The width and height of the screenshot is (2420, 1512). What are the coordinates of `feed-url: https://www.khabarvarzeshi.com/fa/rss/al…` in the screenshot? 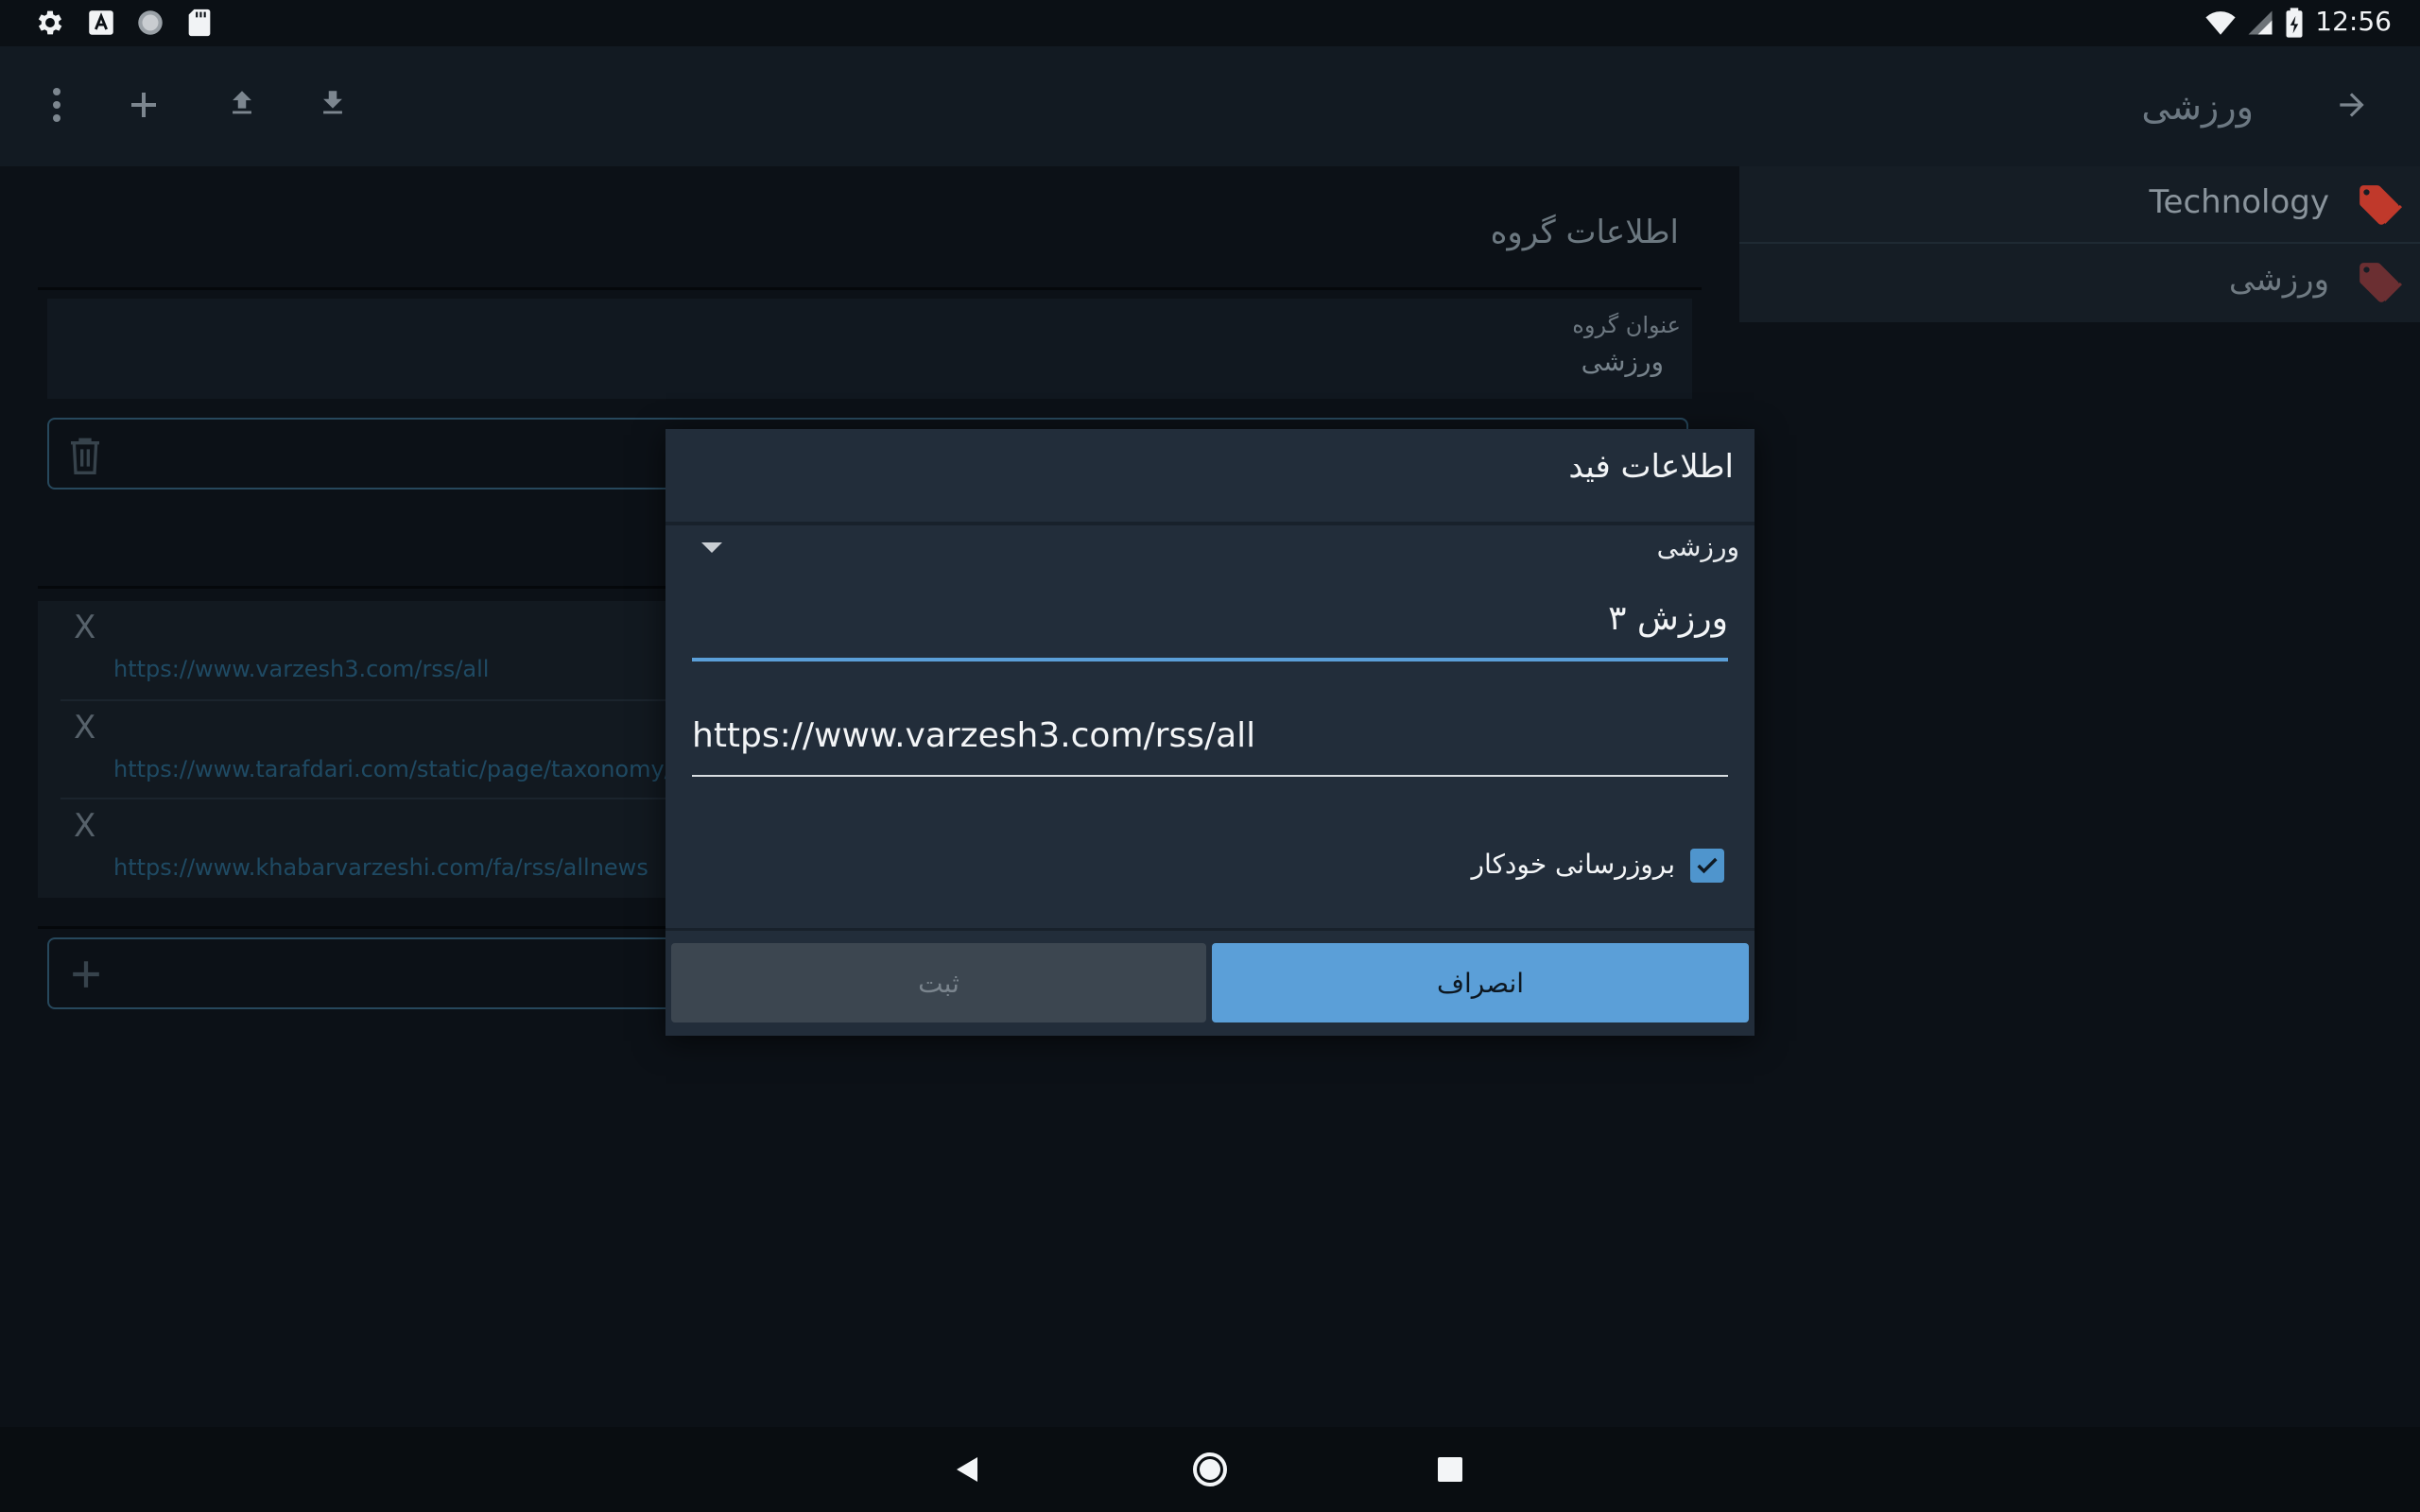 It's located at (380, 867).